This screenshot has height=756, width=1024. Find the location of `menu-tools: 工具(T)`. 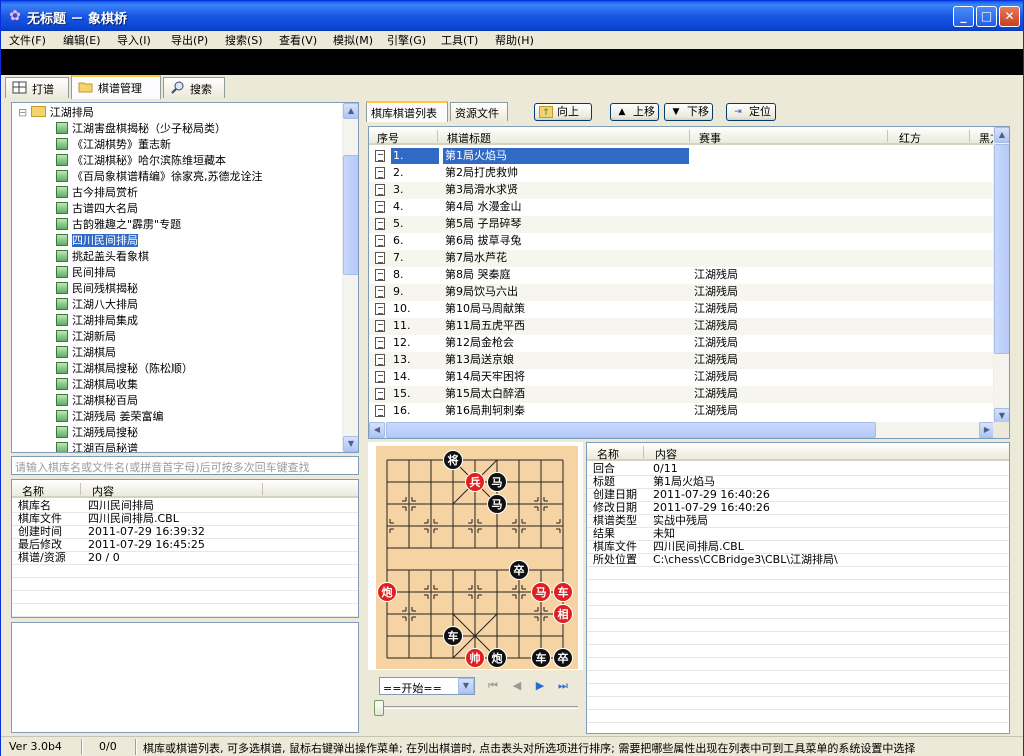

menu-tools: 工具(T) is located at coordinates (459, 40).